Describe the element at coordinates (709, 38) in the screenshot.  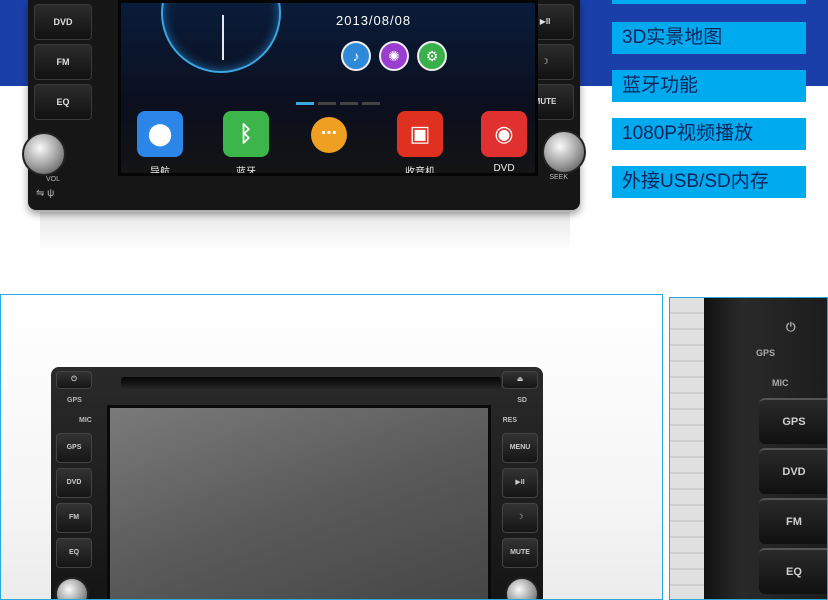
I see `feature-3d-map: 3D实景地图` at that location.